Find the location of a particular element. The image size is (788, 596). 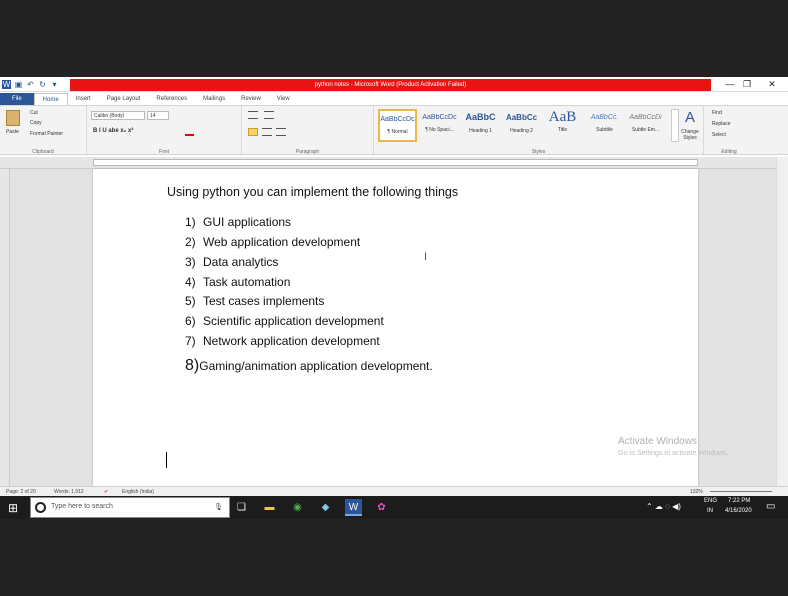

clipboard-group: Paste Cut Copy Format Painter Clipboard is located at coordinates (43, 131).